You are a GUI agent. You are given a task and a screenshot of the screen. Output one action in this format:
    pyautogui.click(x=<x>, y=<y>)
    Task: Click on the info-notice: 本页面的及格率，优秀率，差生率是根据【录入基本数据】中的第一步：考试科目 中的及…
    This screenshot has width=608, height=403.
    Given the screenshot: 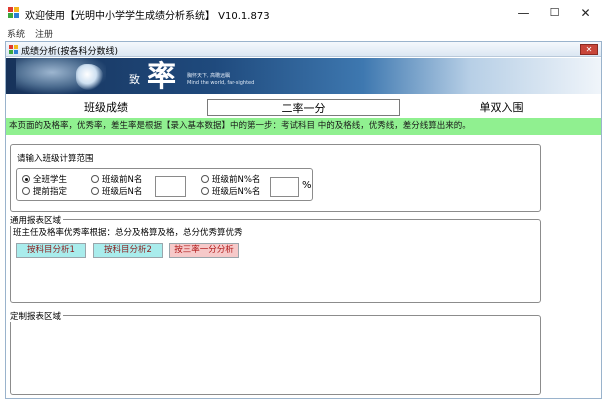 What is the action you would take?
    pyautogui.click(x=303, y=126)
    